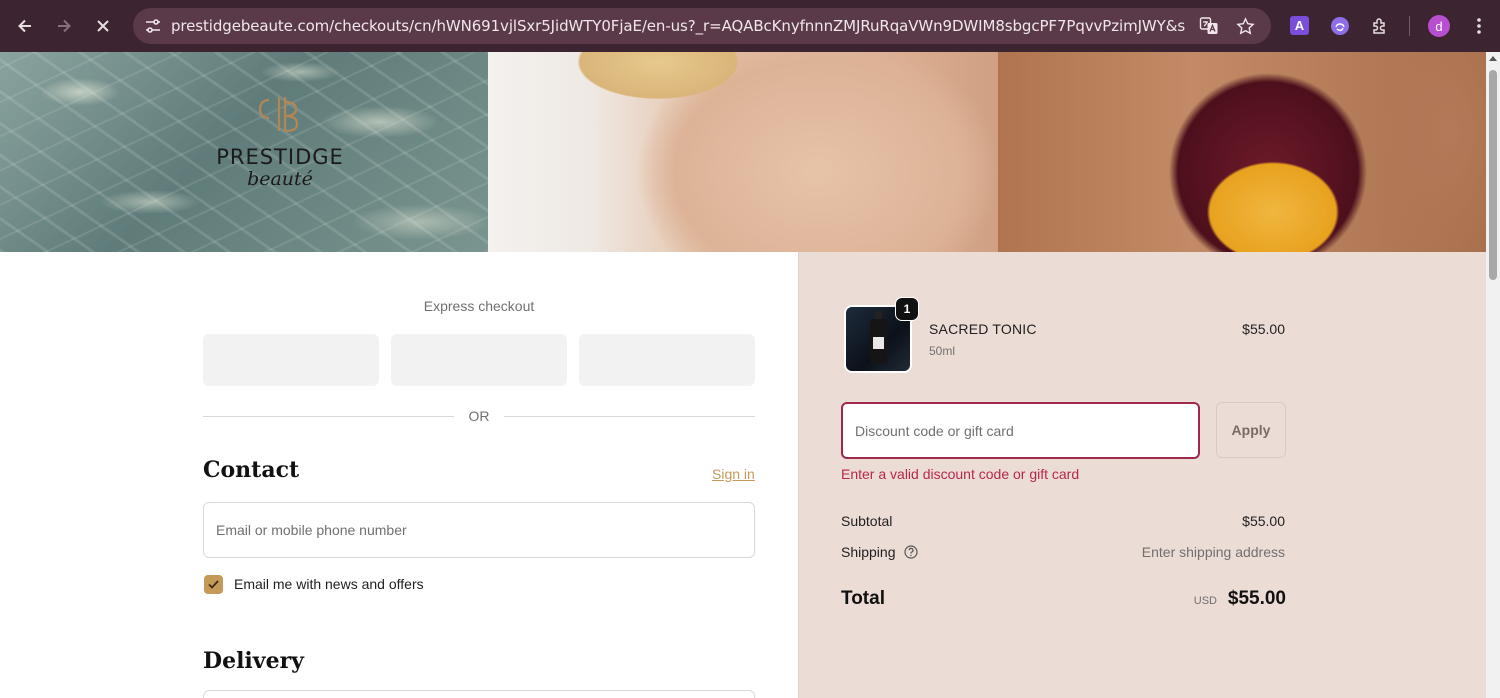 The height and width of the screenshot is (698, 1500). What do you see at coordinates (1493, 58) in the screenshot?
I see `scroll-up-icon` at bounding box center [1493, 58].